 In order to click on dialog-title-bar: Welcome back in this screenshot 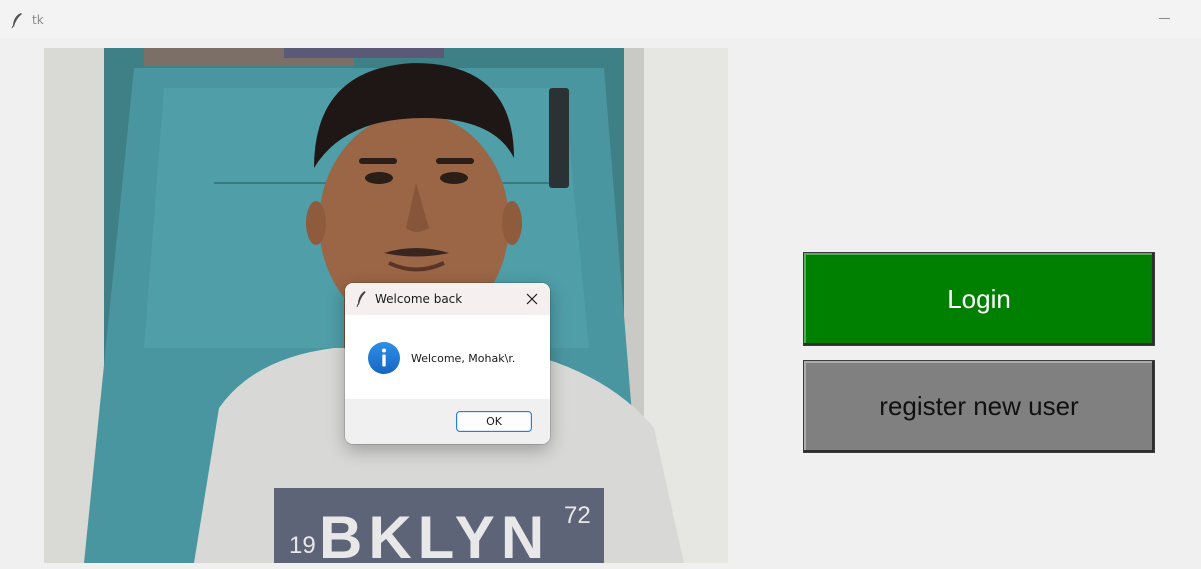, I will do `click(447, 299)`.